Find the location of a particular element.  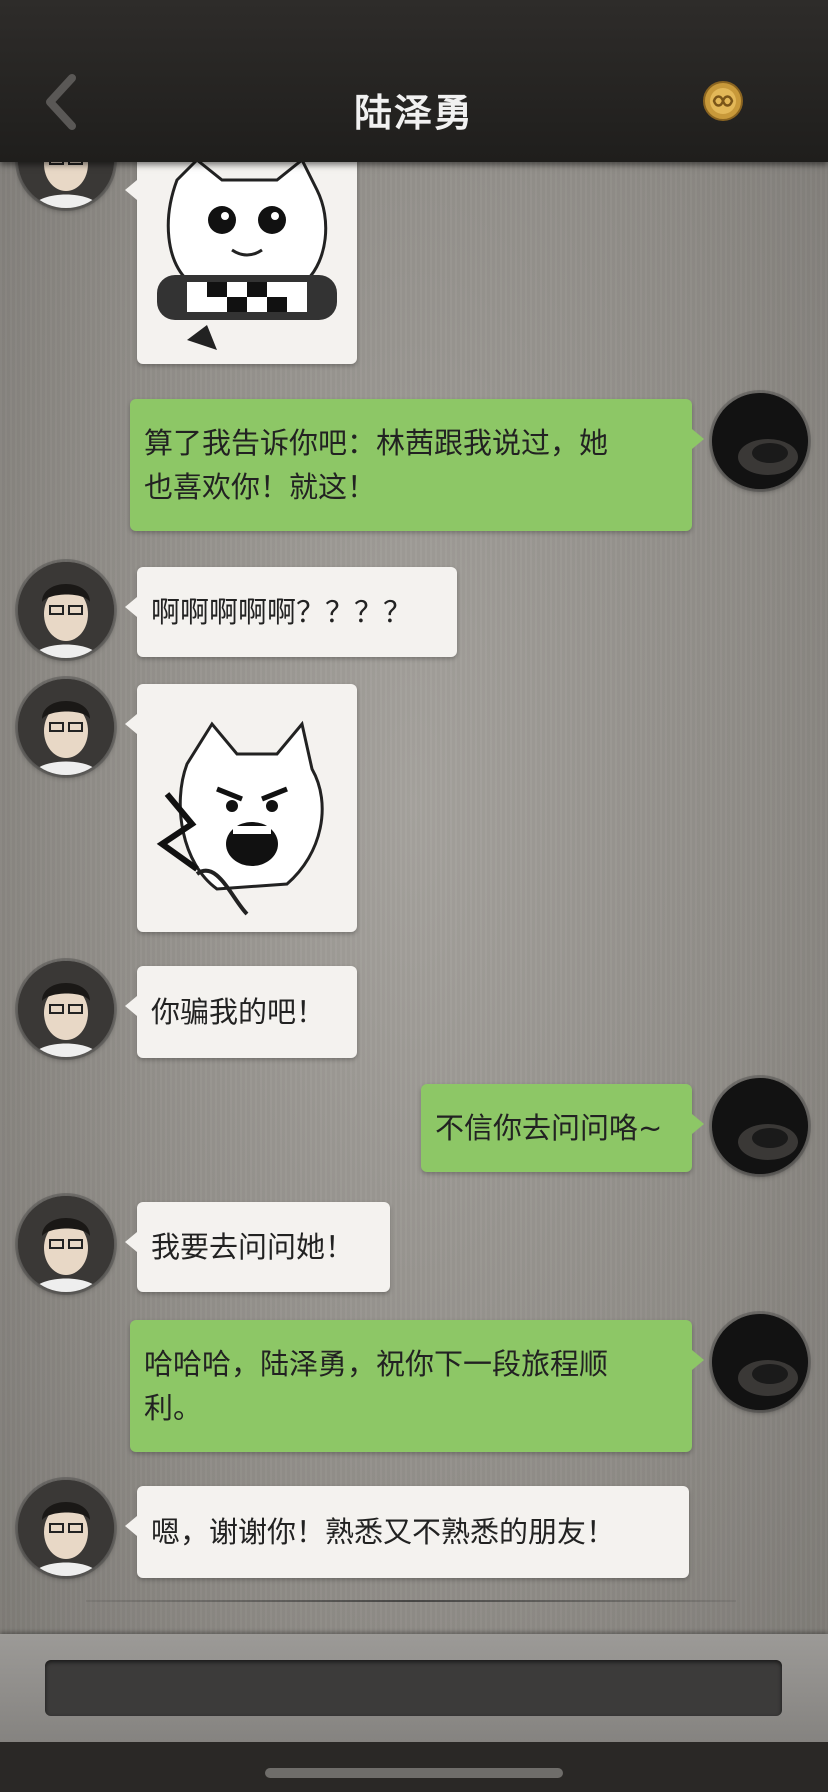

cat-sticker-grimace is located at coordinates (241, 257).